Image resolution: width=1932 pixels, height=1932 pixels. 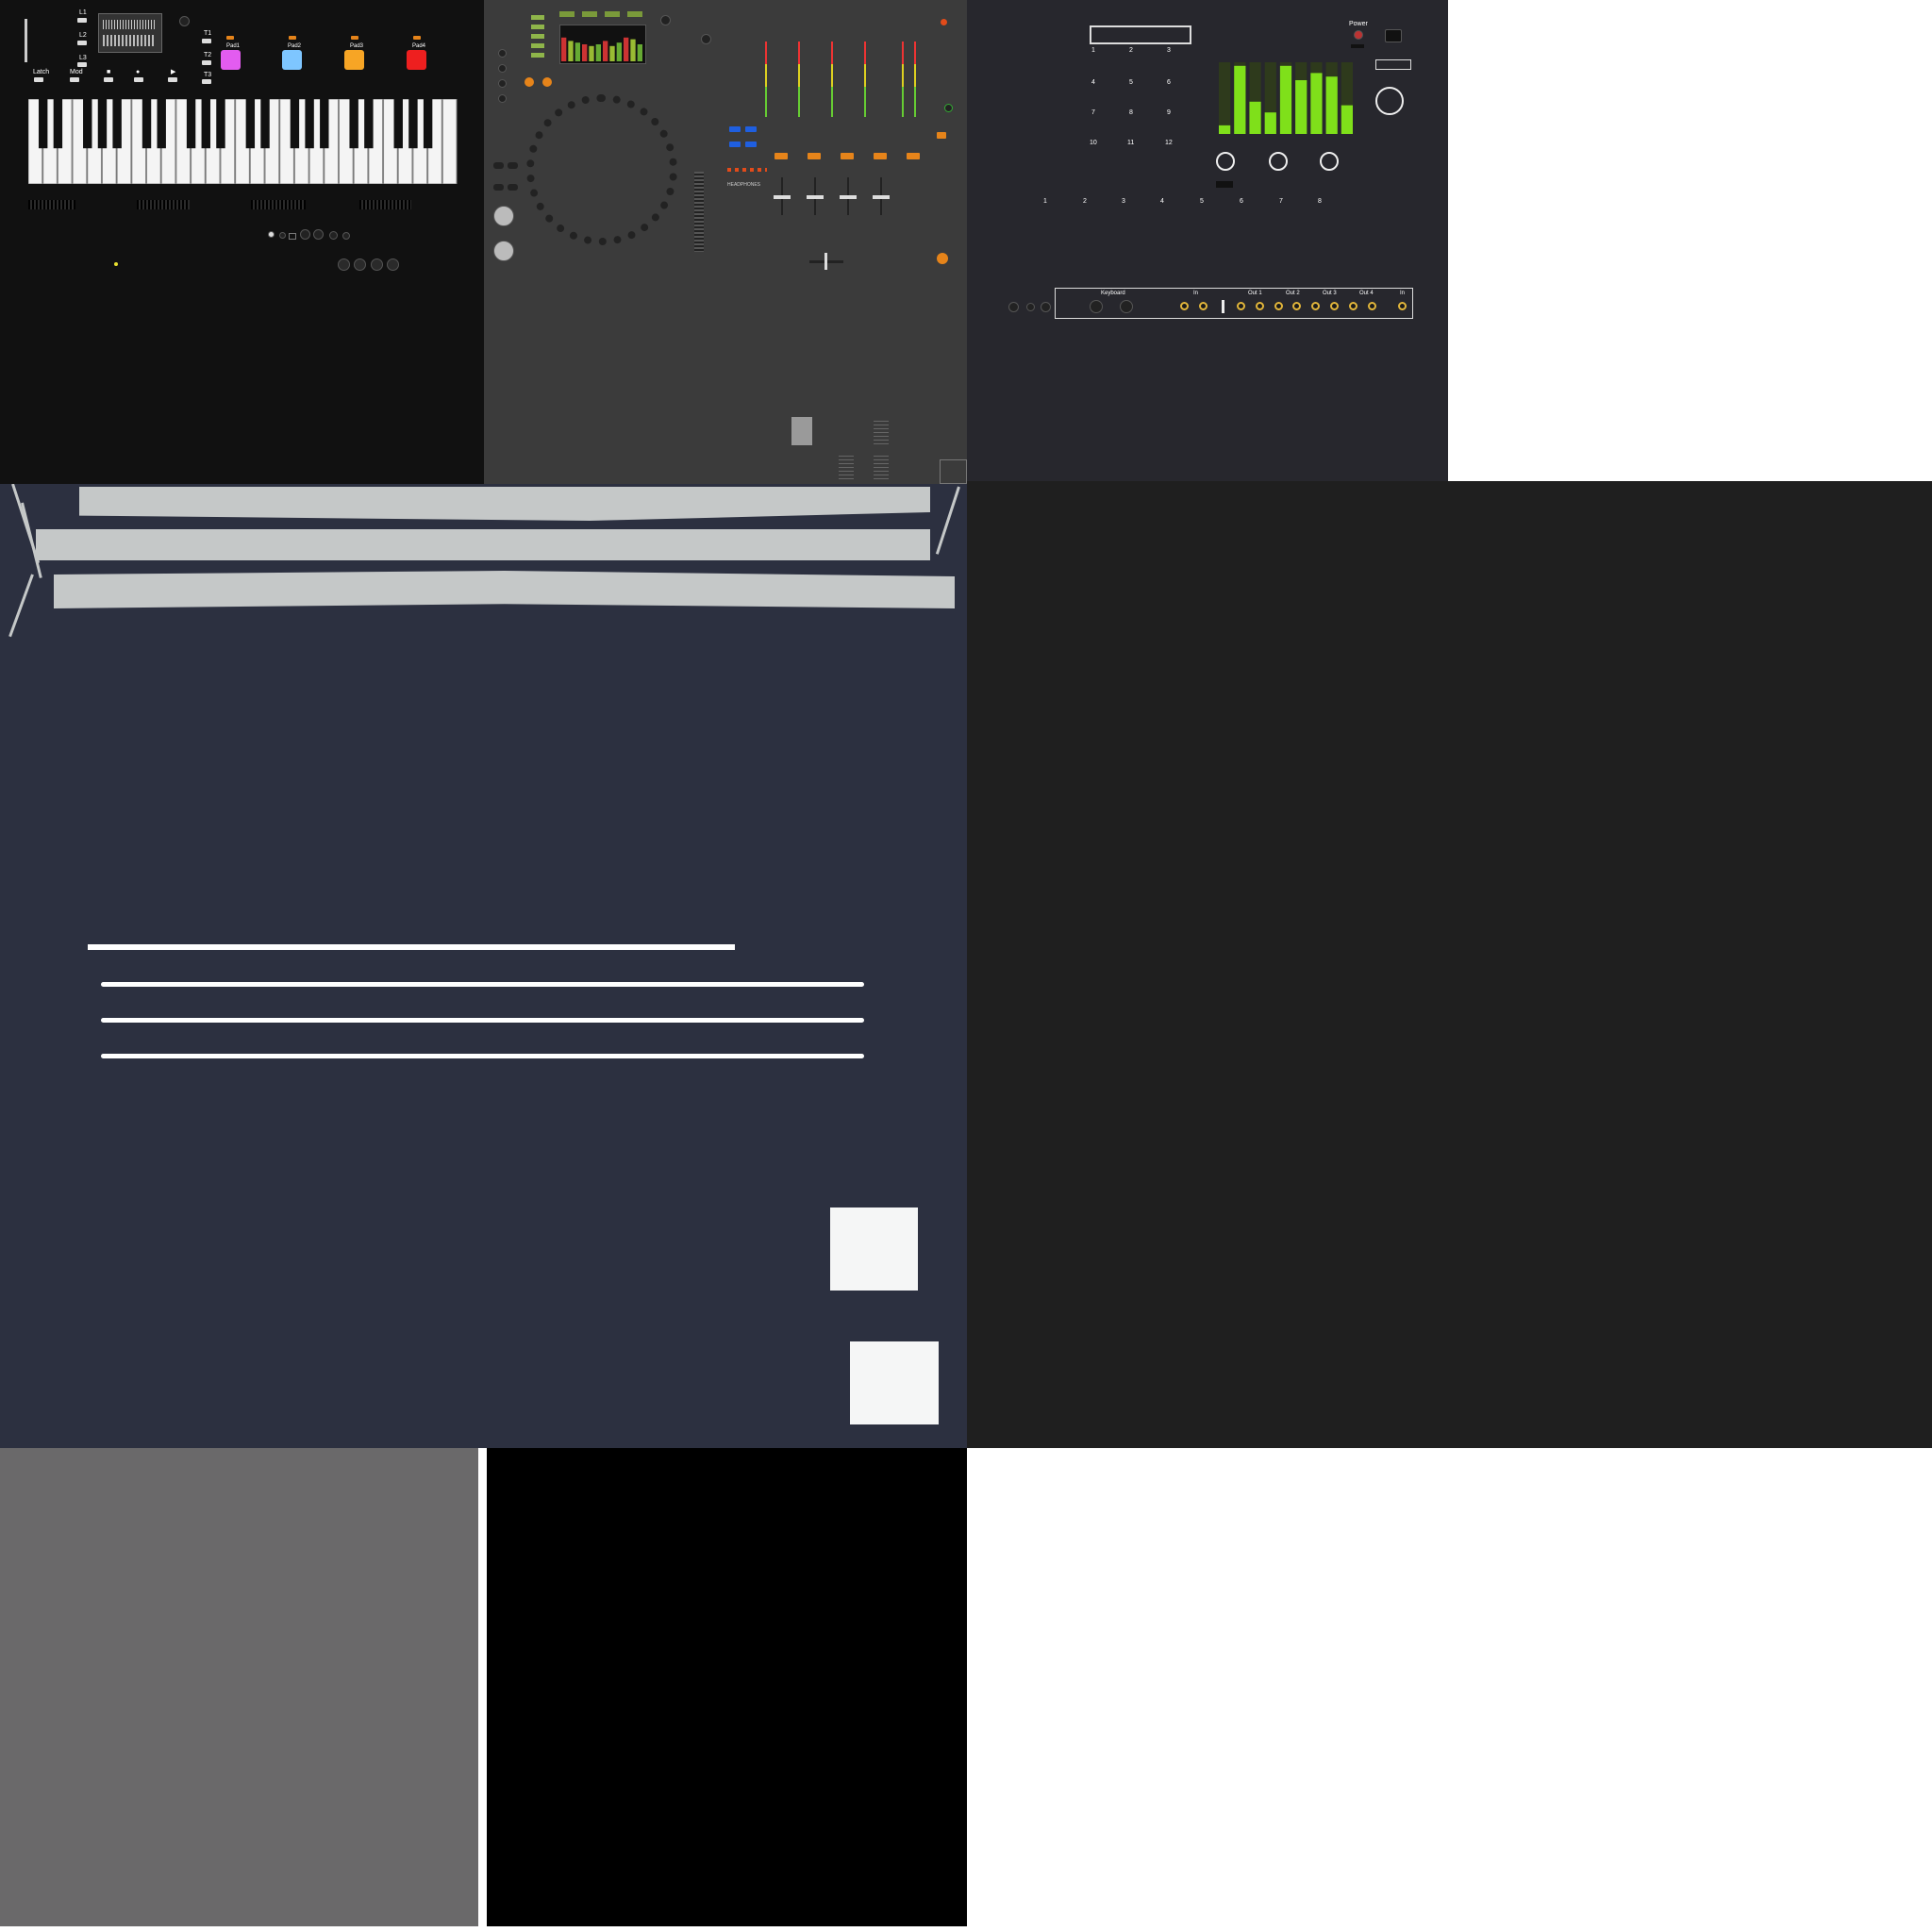 What do you see at coordinates (1372, 306) in the screenshot?
I see `audio-jack-out-4b` at bounding box center [1372, 306].